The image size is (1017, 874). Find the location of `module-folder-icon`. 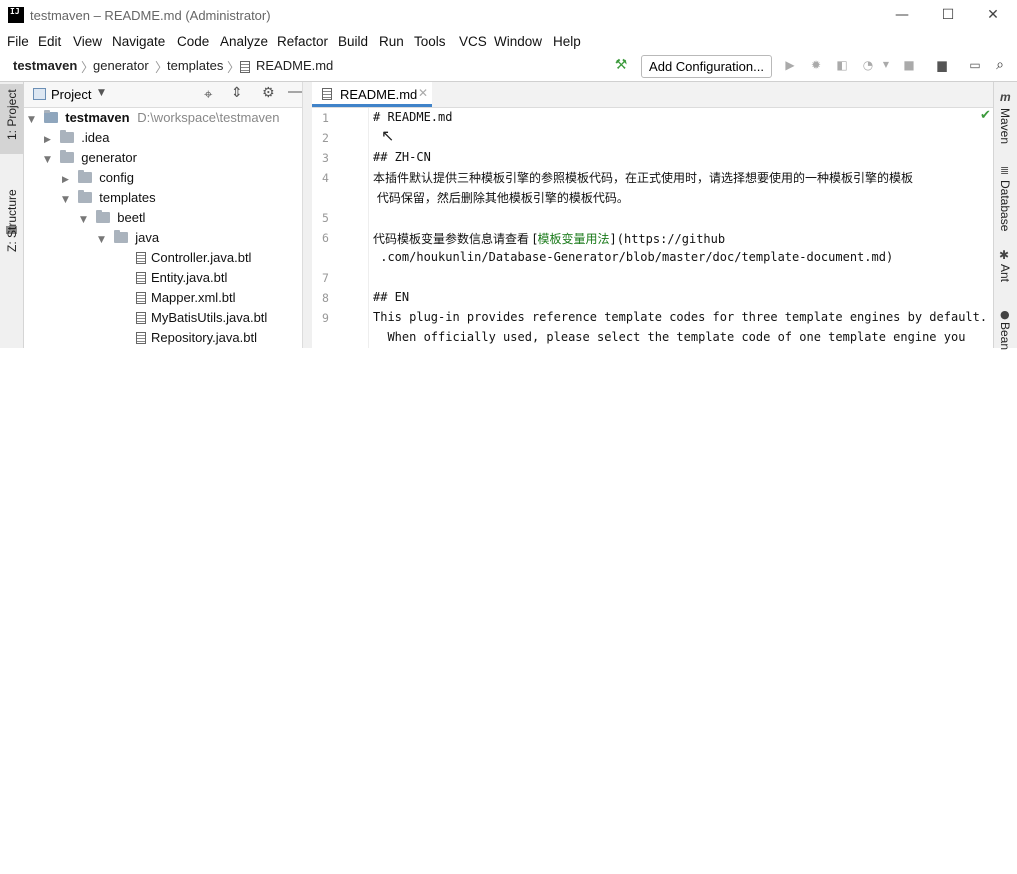

module-folder-icon is located at coordinates (50, 116).